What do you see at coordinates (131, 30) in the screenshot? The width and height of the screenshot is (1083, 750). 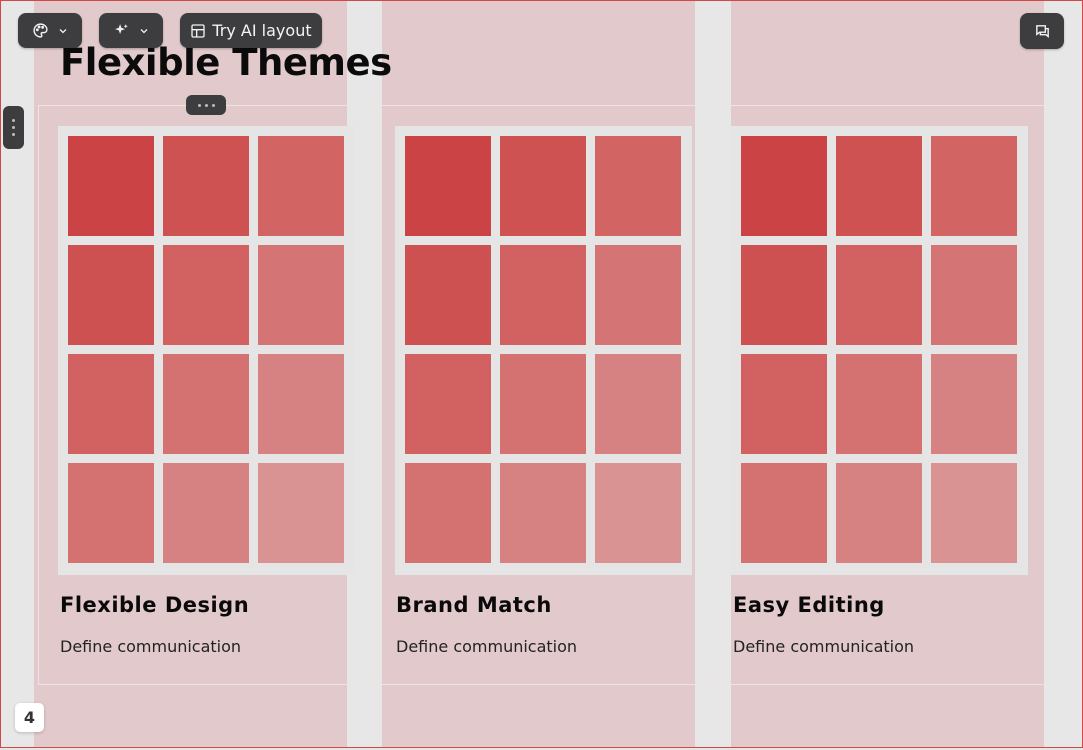 I see `ai-button` at bounding box center [131, 30].